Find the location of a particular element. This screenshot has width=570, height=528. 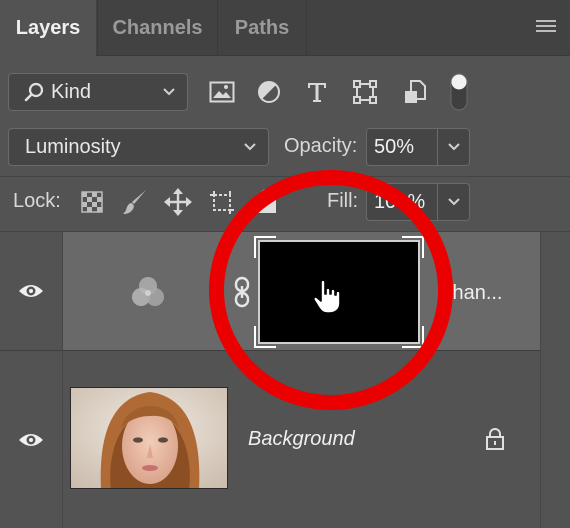

lock-artboards-icon is located at coordinates (223, 202).